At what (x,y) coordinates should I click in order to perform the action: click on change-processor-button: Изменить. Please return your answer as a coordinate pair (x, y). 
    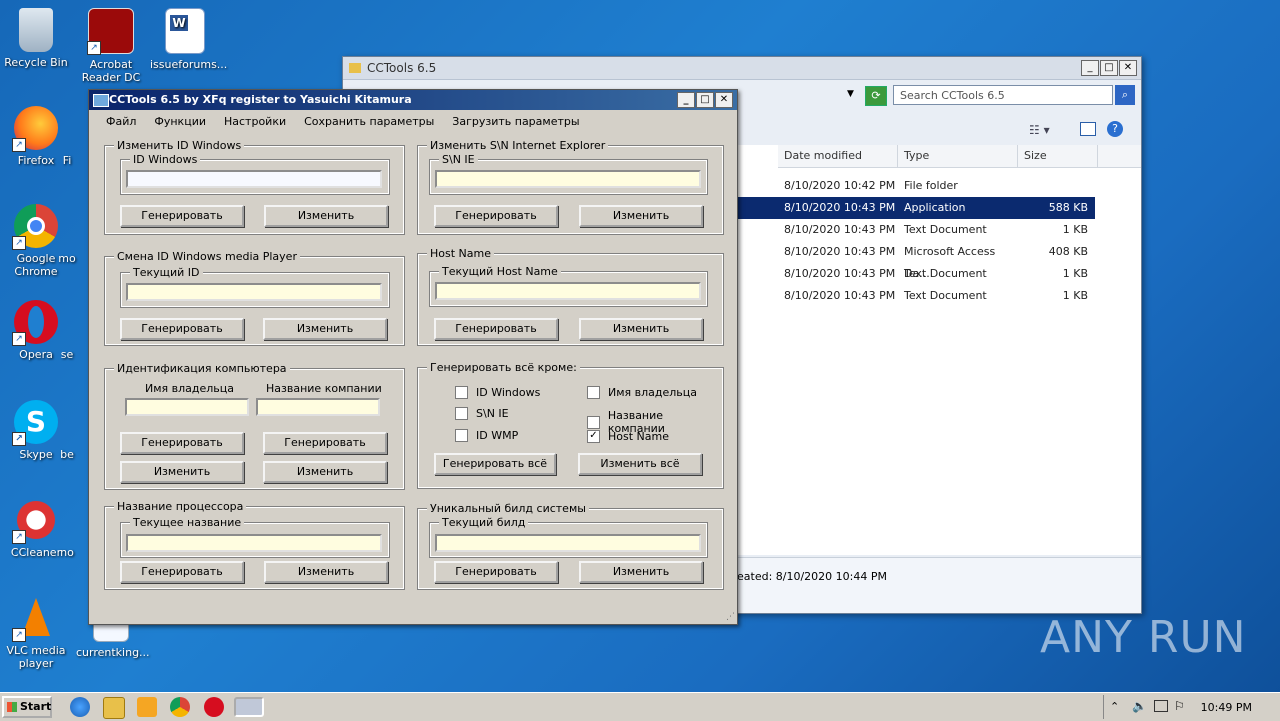
    Looking at the image, I should click on (326, 572).